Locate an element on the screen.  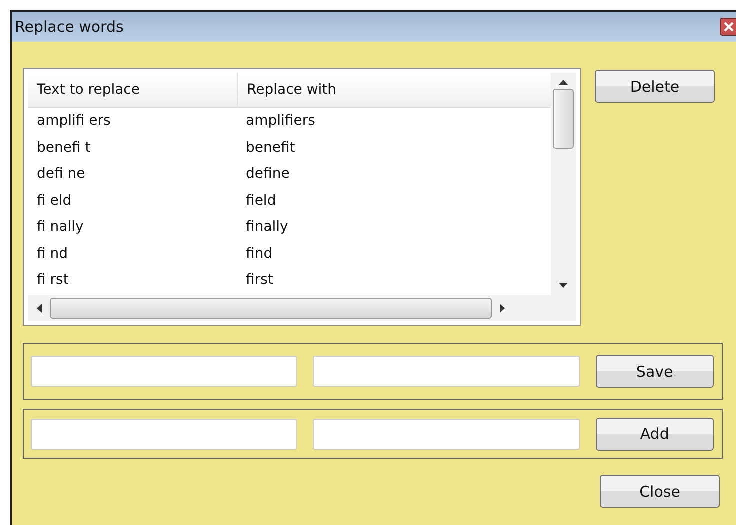
close-button: Close is located at coordinates (660, 491).